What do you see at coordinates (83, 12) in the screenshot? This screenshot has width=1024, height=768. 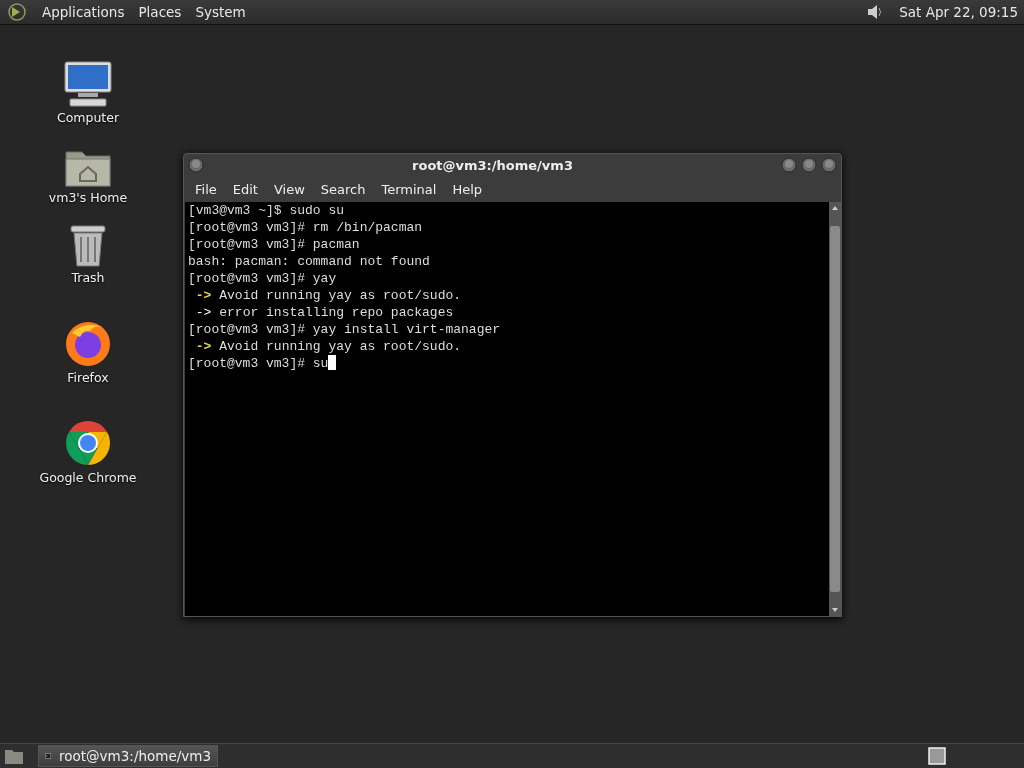 I see `panel-menu: Applications` at bounding box center [83, 12].